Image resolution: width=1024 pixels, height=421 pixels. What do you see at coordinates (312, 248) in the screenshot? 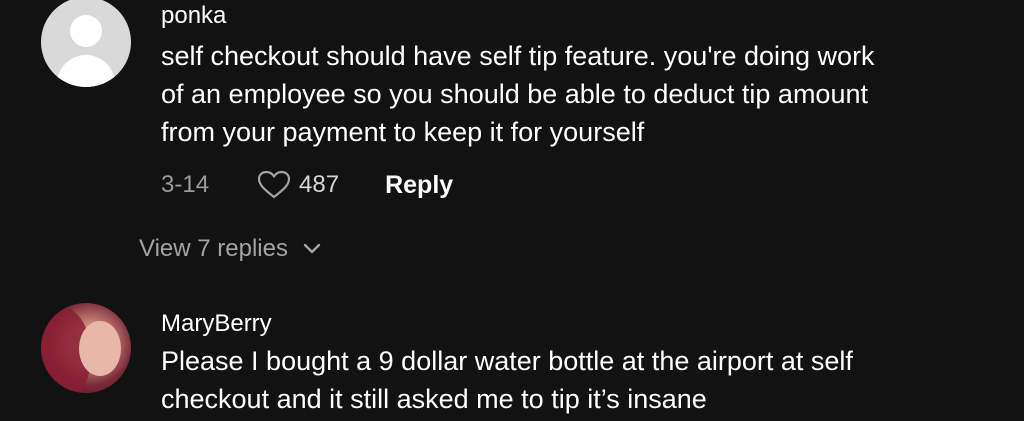
I see `chevron-down-icon` at bounding box center [312, 248].